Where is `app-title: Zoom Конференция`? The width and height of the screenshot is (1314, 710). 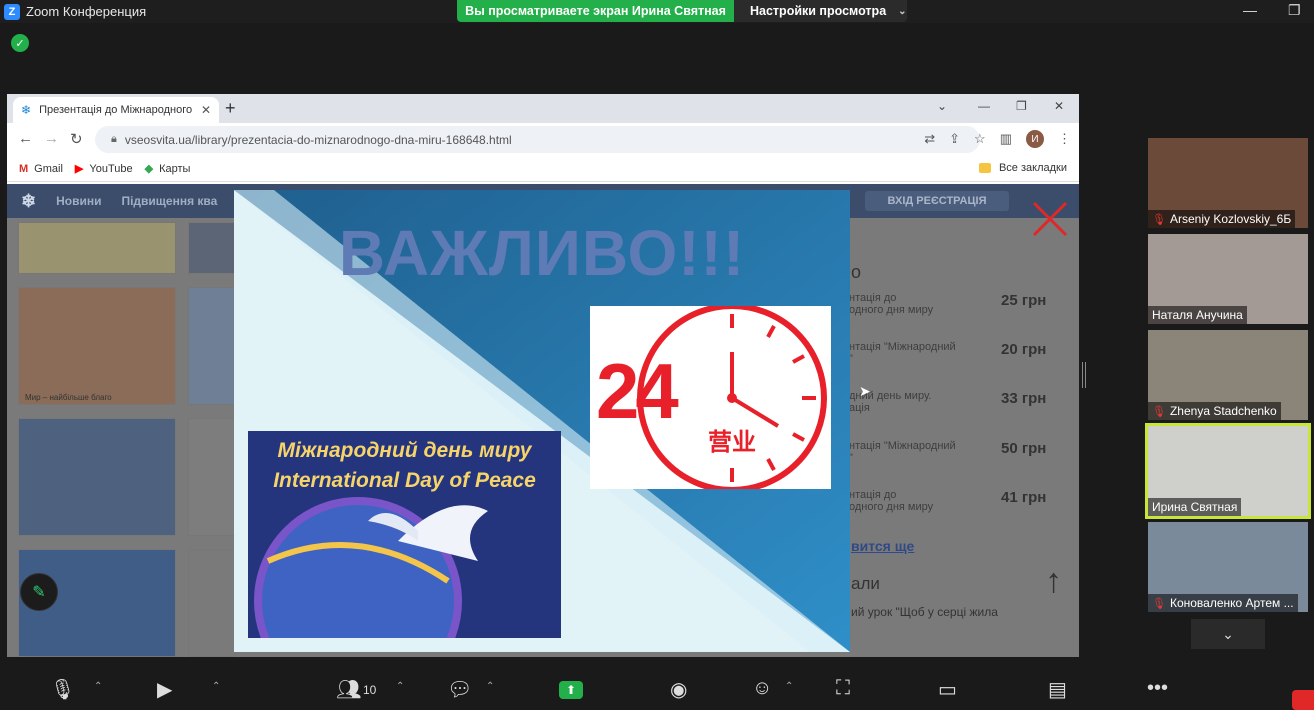 app-title: Zoom Конференция is located at coordinates (86, 11).